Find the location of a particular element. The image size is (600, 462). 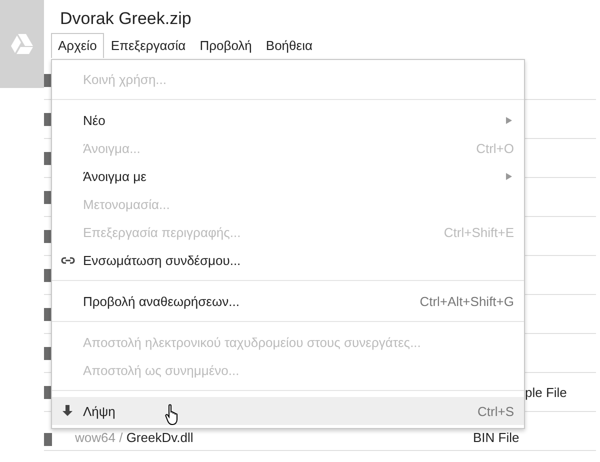

menu-tab: Αρχείο is located at coordinates (77, 45).